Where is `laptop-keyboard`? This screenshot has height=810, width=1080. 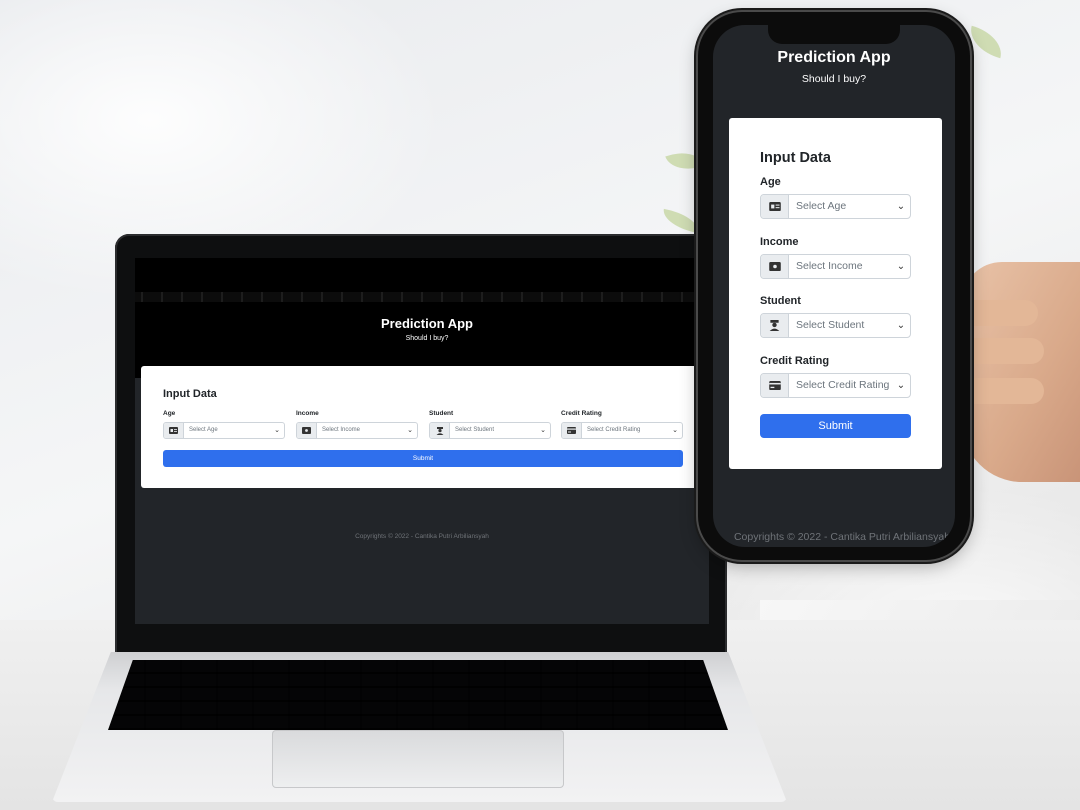
laptop-keyboard is located at coordinates (418, 695).